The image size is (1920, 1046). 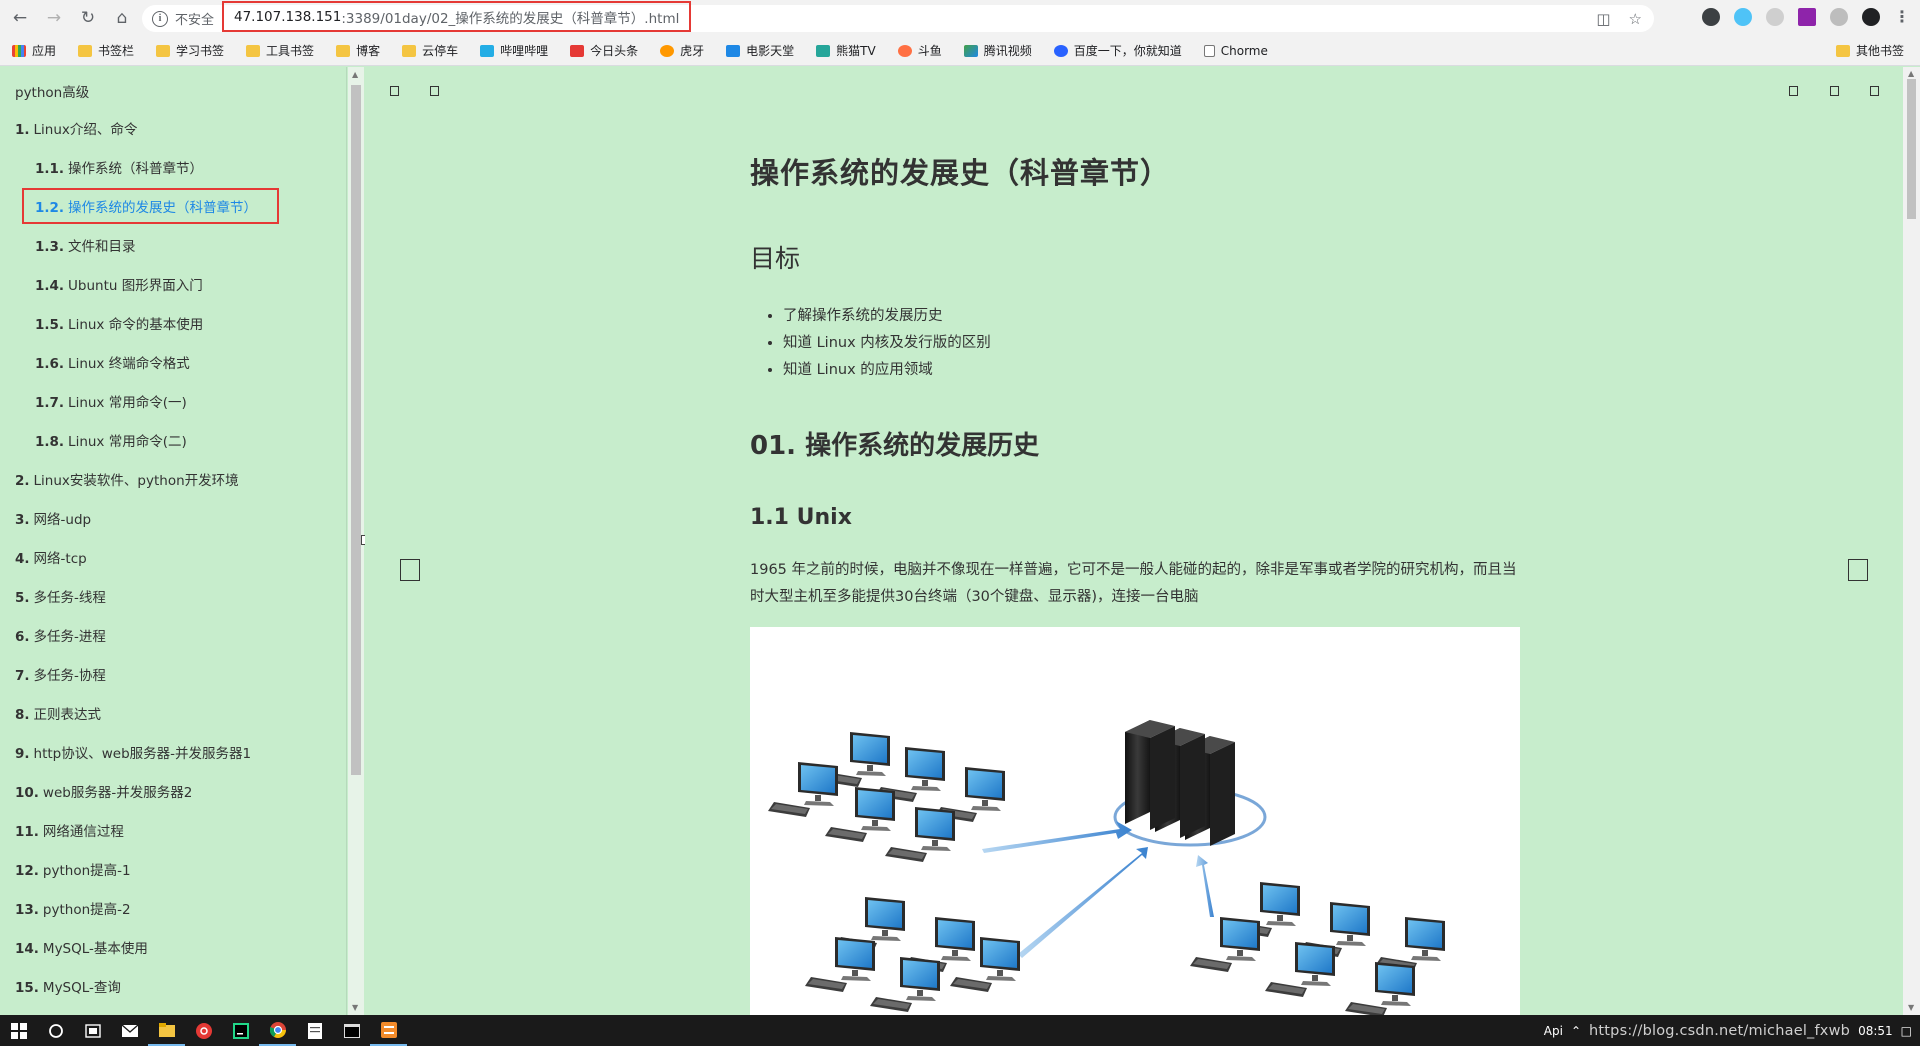 What do you see at coordinates (129, 1030) in the screenshot?
I see `mail-icon` at bounding box center [129, 1030].